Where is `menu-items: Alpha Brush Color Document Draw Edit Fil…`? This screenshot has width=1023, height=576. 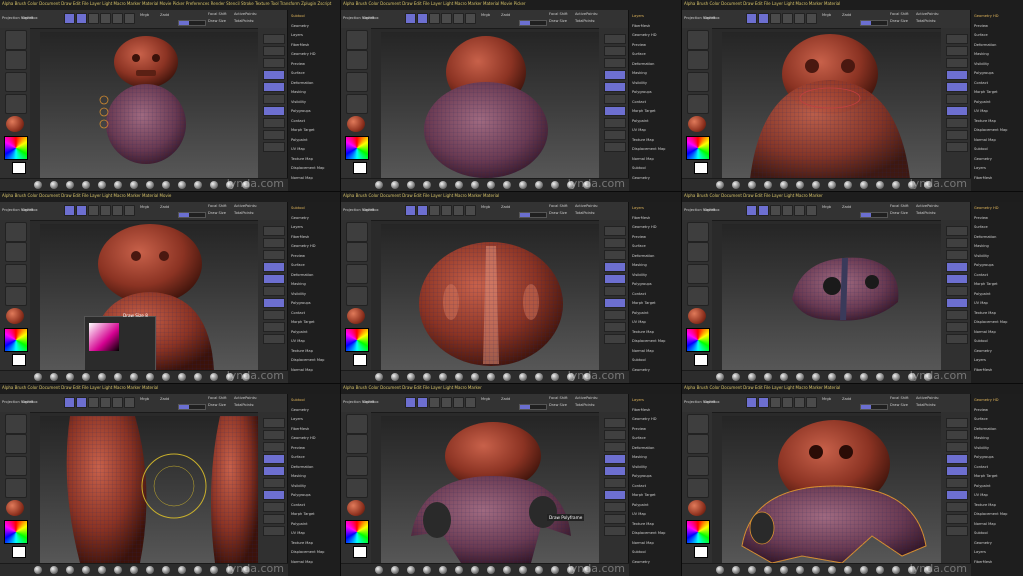 menu-items: Alpha Brush Color Document Draw Edit Fil… is located at coordinates (166, 3).